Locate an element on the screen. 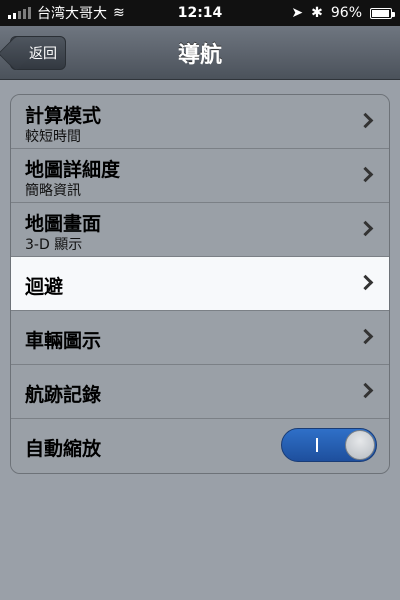 The width and height of the screenshot is (400, 600). auto-zoom-toggle is located at coordinates (329, 445).